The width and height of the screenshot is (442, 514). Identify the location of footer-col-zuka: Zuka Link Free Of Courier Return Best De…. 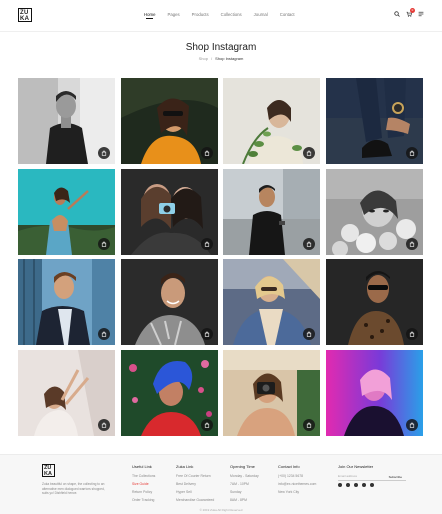
(195, 485).